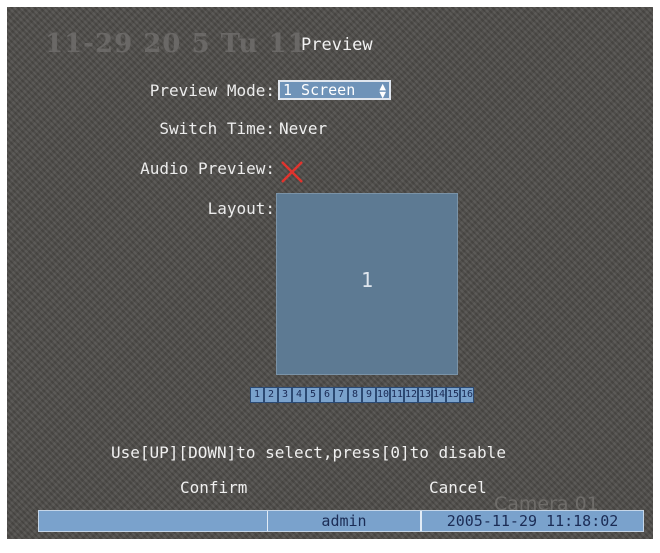 The image size is (660, 553). I want to click on layout-preview-window: 1, so click(367, 284).